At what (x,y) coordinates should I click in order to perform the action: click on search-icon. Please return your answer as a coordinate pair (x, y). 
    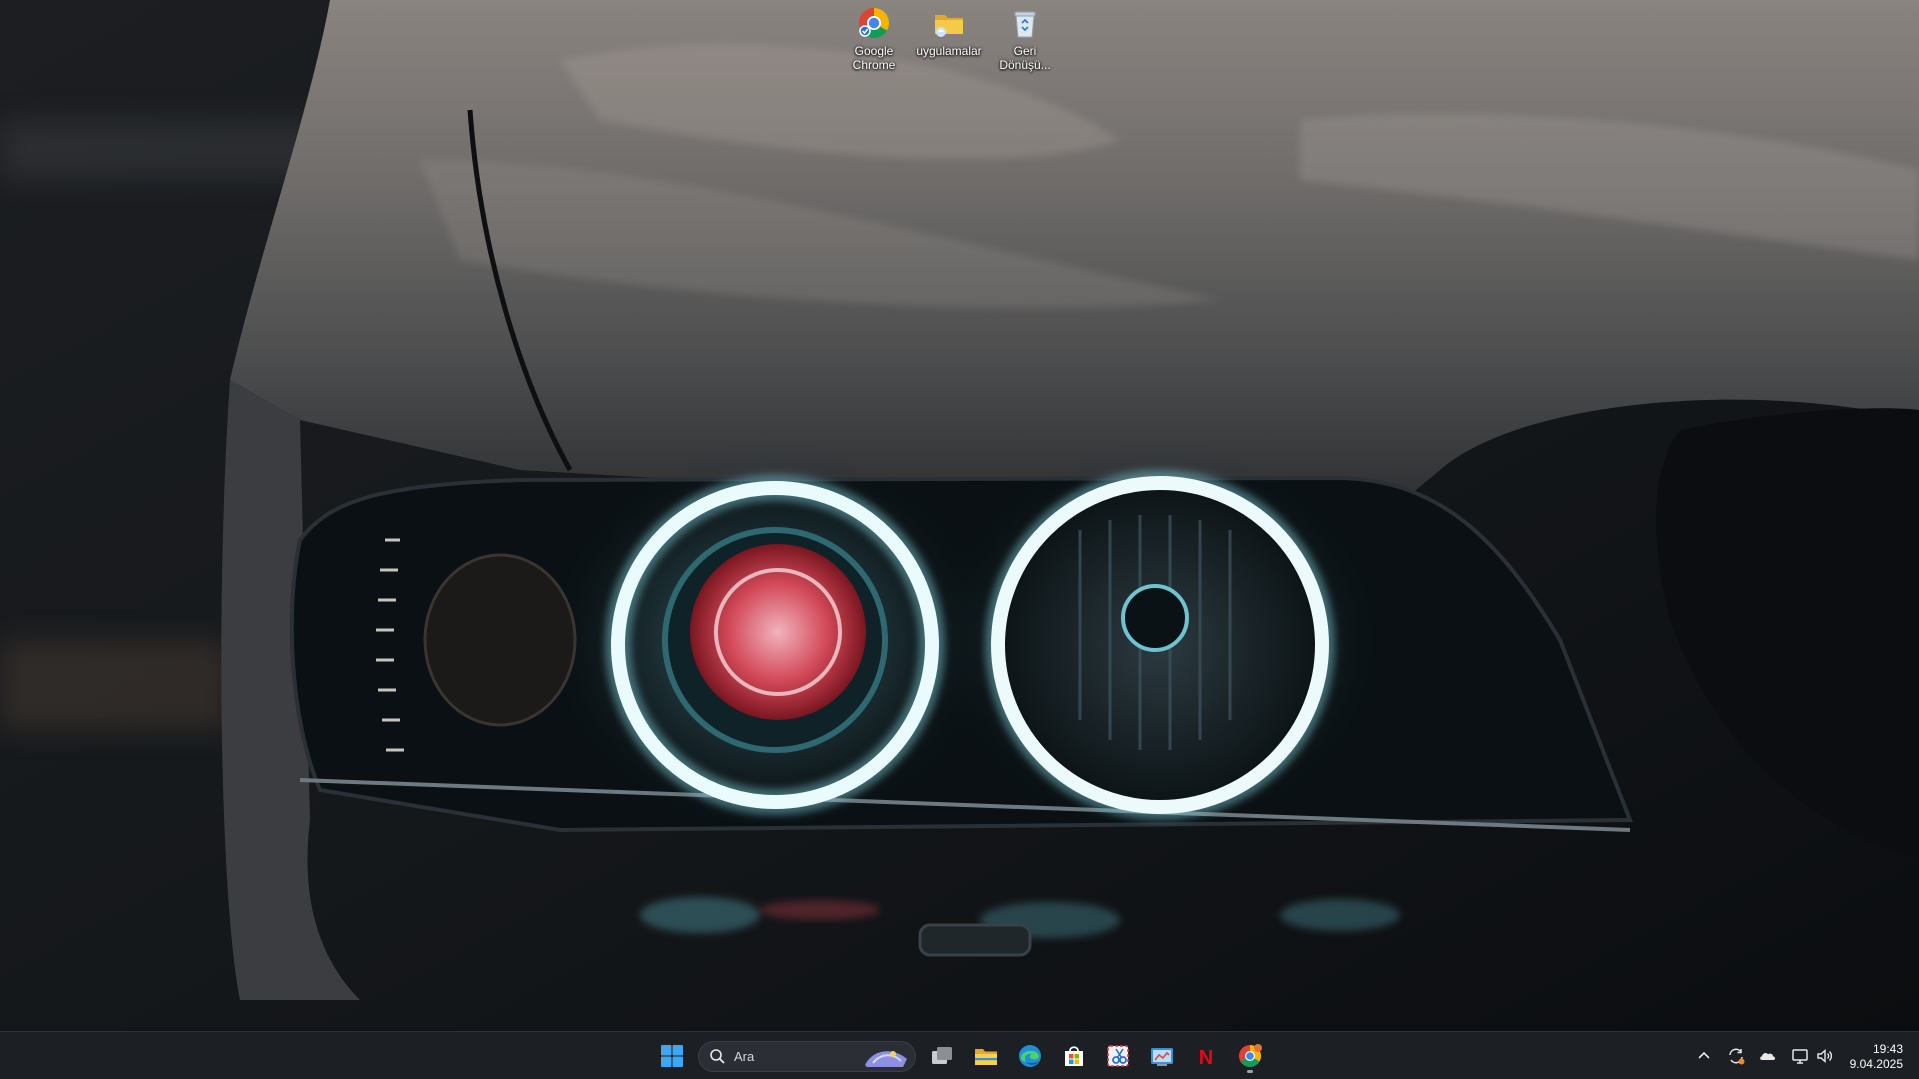
    Looking at the image, I should click on (717, 1056).